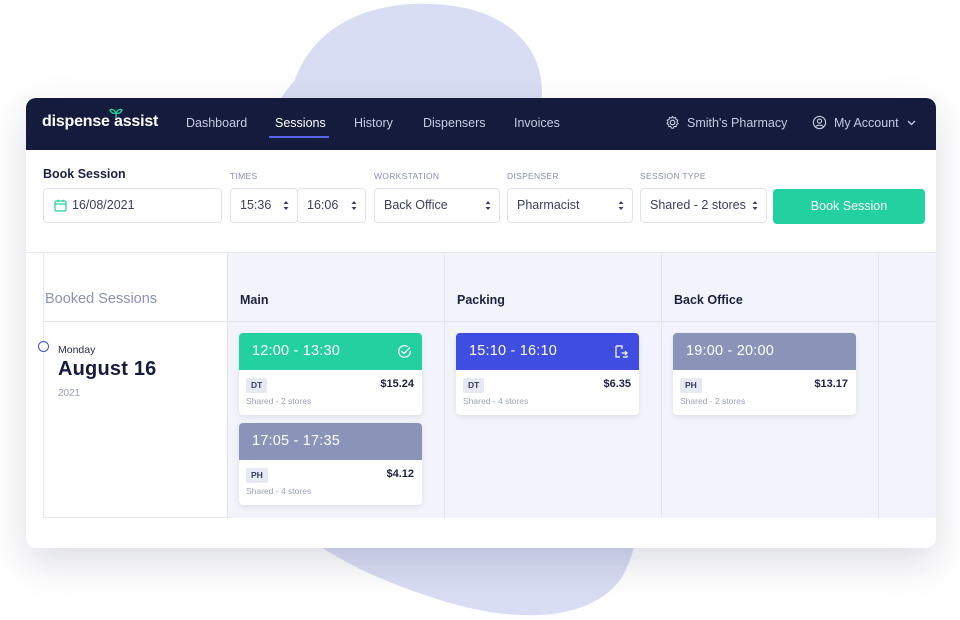  What do you see at coordinates (244, 176) in the screenshot?
I see `times-label: TIMES` at bounding box center [244, 176].